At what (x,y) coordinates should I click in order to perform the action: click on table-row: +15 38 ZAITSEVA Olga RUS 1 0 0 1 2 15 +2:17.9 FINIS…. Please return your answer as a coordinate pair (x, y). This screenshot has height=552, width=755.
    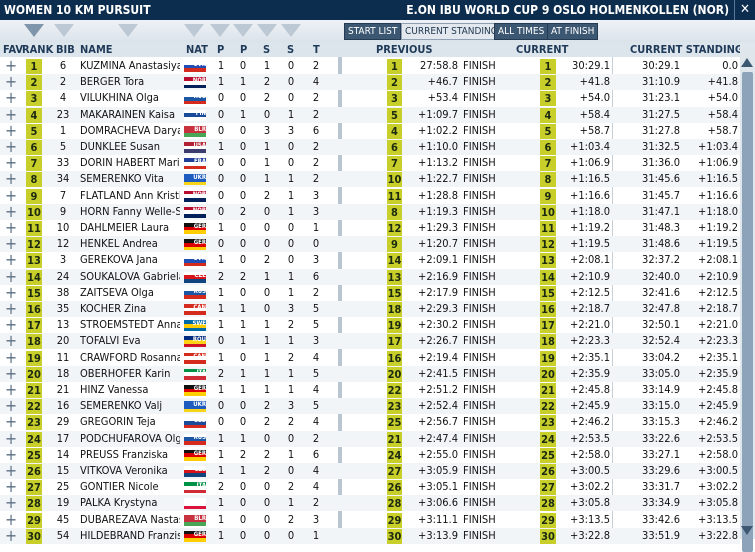
    Looking at the image, I should click on (370, 293).